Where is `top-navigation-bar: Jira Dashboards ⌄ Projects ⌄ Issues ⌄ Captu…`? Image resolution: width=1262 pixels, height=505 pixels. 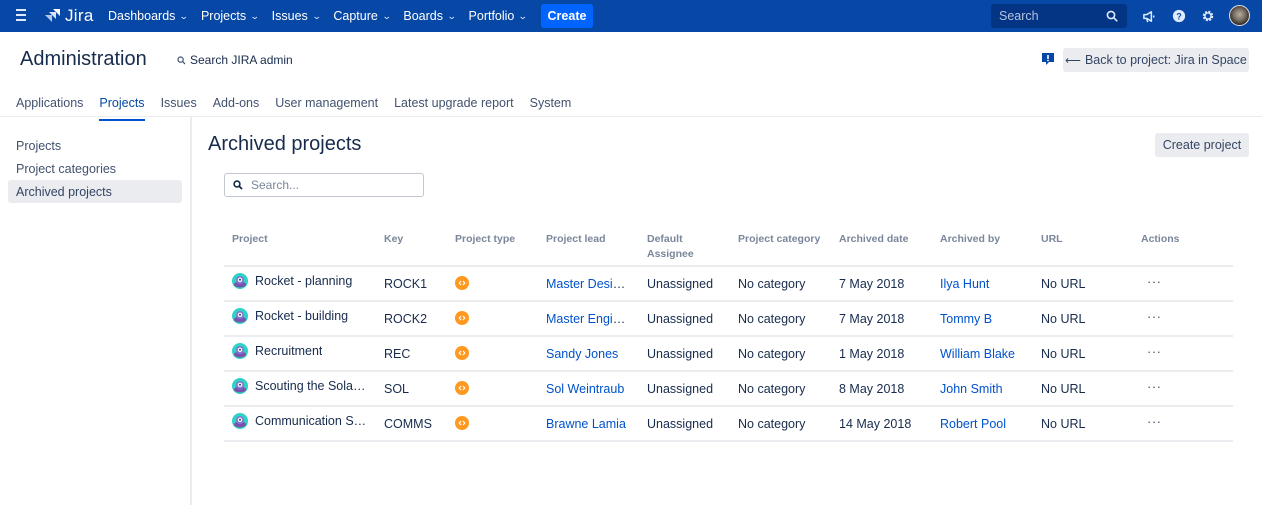
top-navigation-bar: Jira Dashboards ⌄ Projects ⌄ Issues ⌄ Captu… is located at coordinates (631, 16).